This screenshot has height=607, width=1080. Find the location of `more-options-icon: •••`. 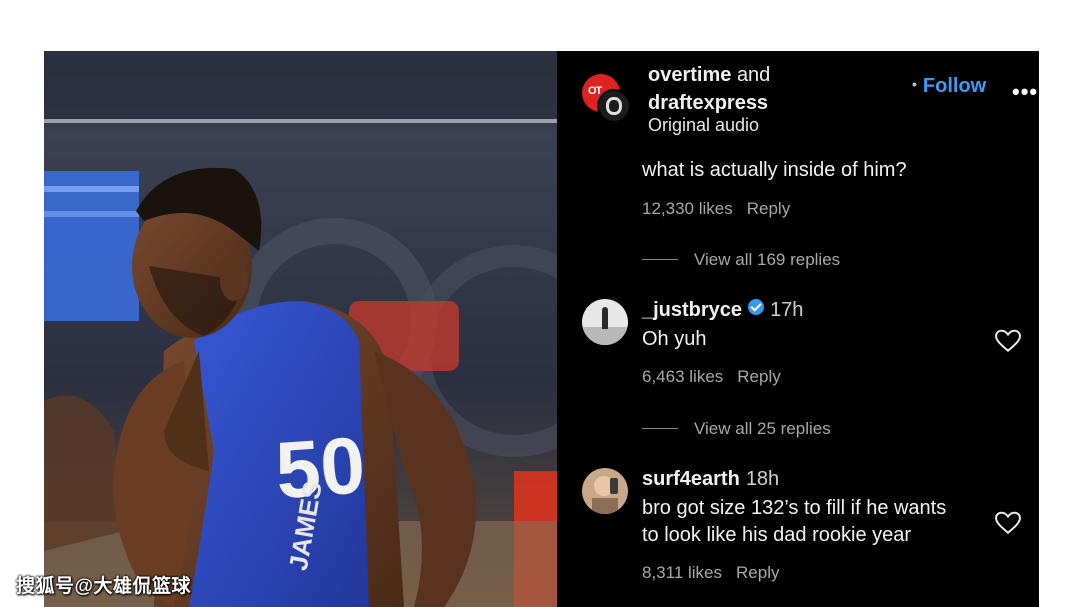

more-options-icon: ••• is located at coordinates (1025, 92).